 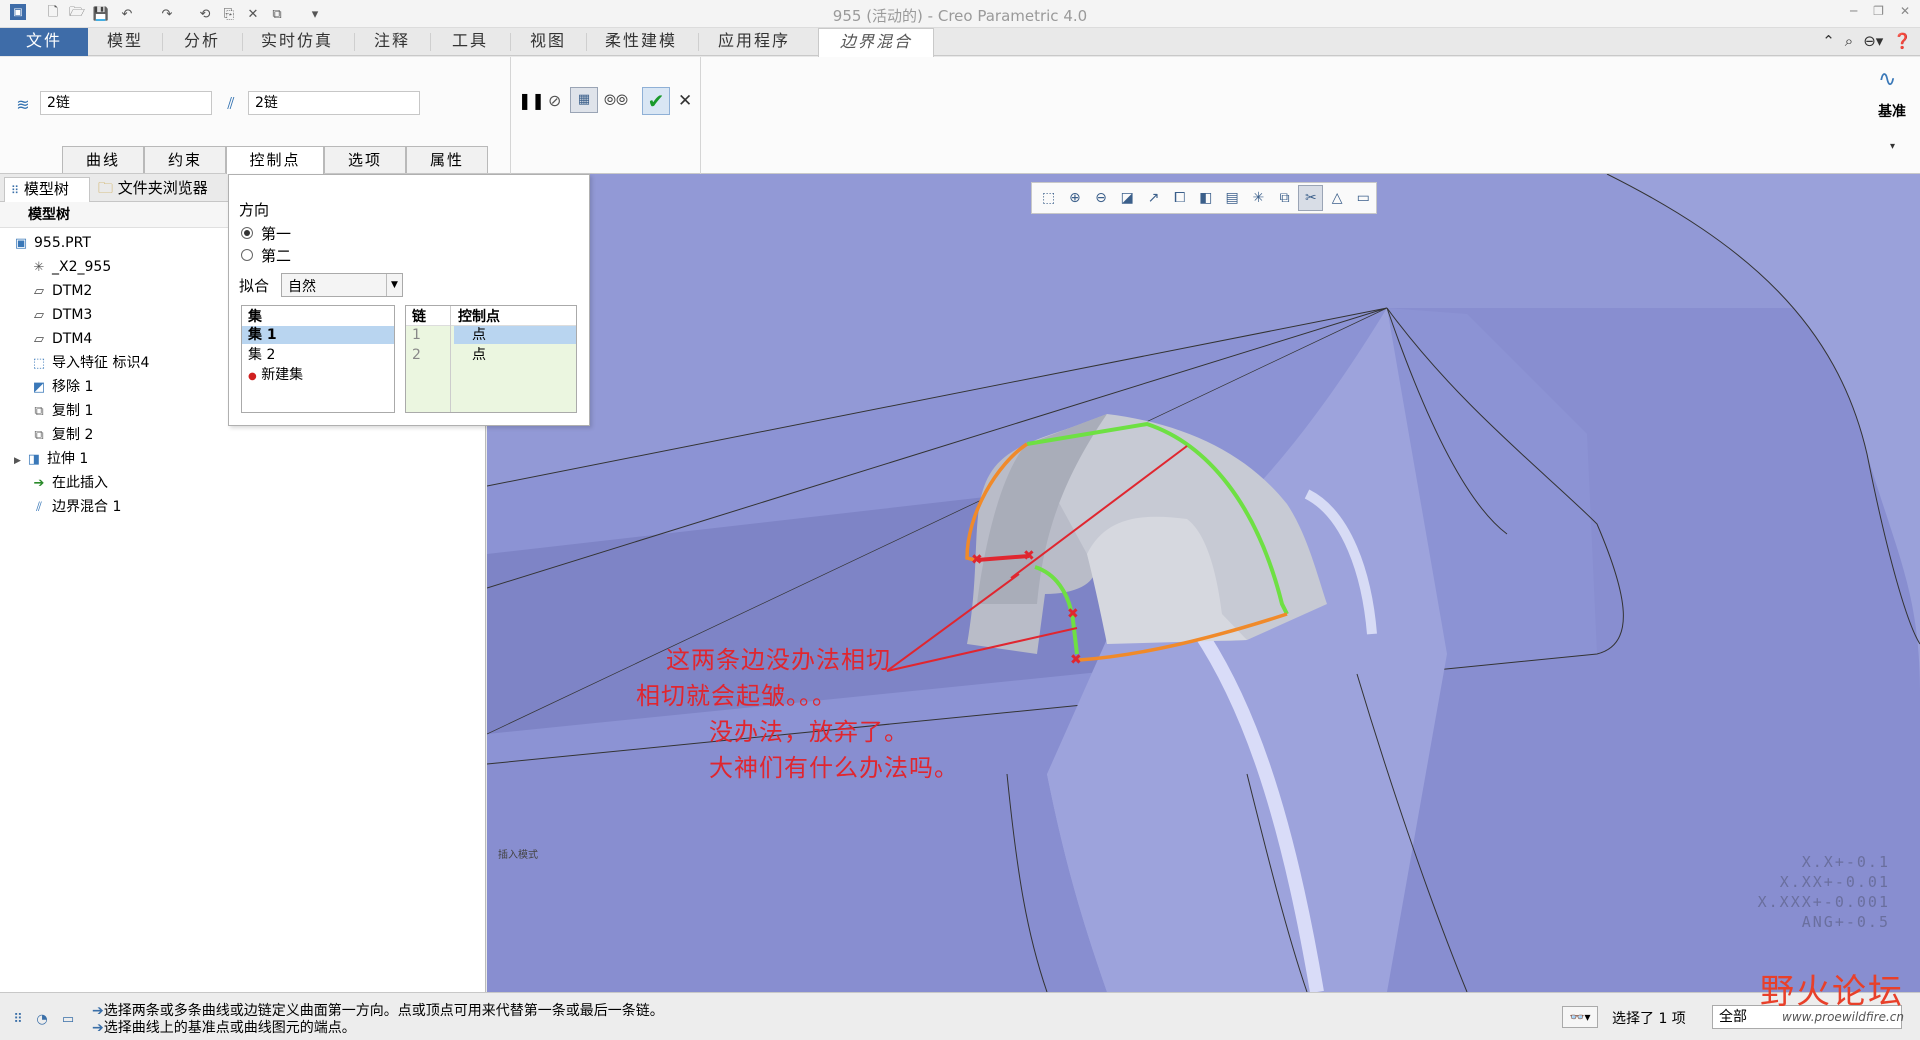 I want to click on help-icon: ❓, so click(x=1902, y=41).